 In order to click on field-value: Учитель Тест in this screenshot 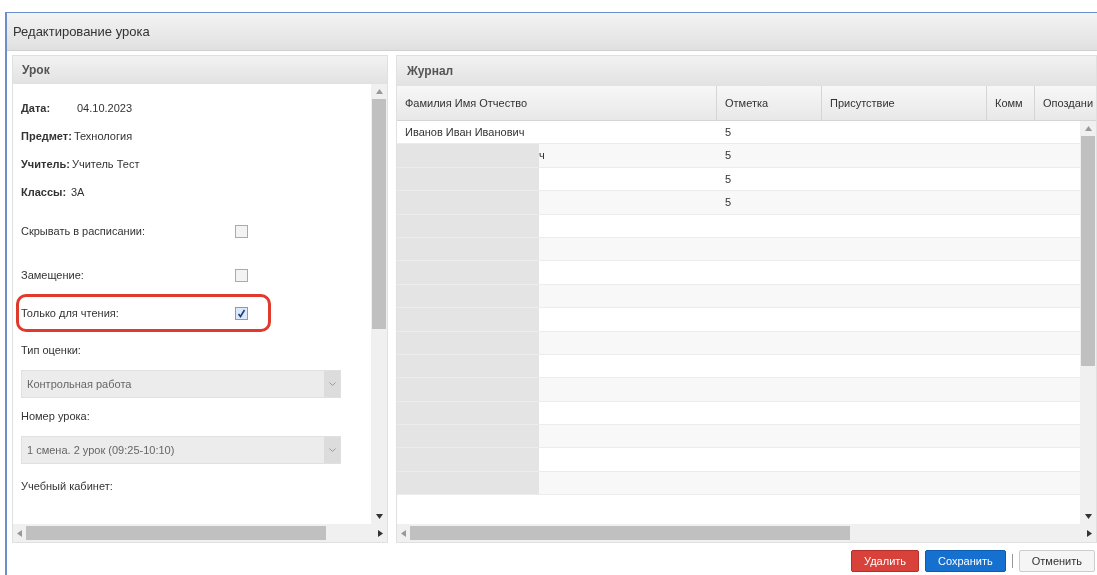, I will do `click(105, 164)`.